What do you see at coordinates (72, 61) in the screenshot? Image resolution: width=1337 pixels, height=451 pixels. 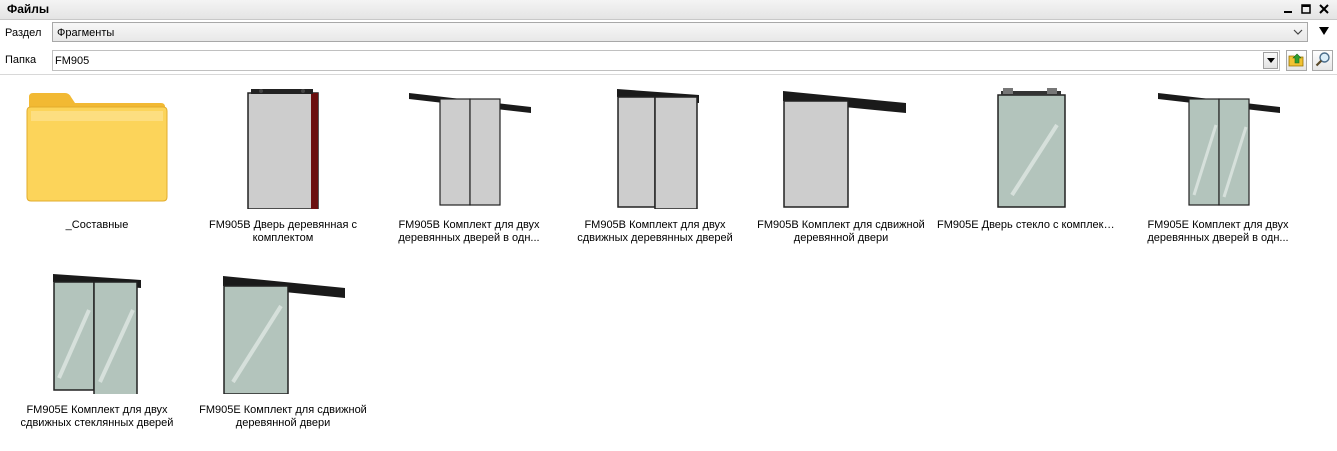 I see `folder-value: FM905` at bounding box center [72, 61].